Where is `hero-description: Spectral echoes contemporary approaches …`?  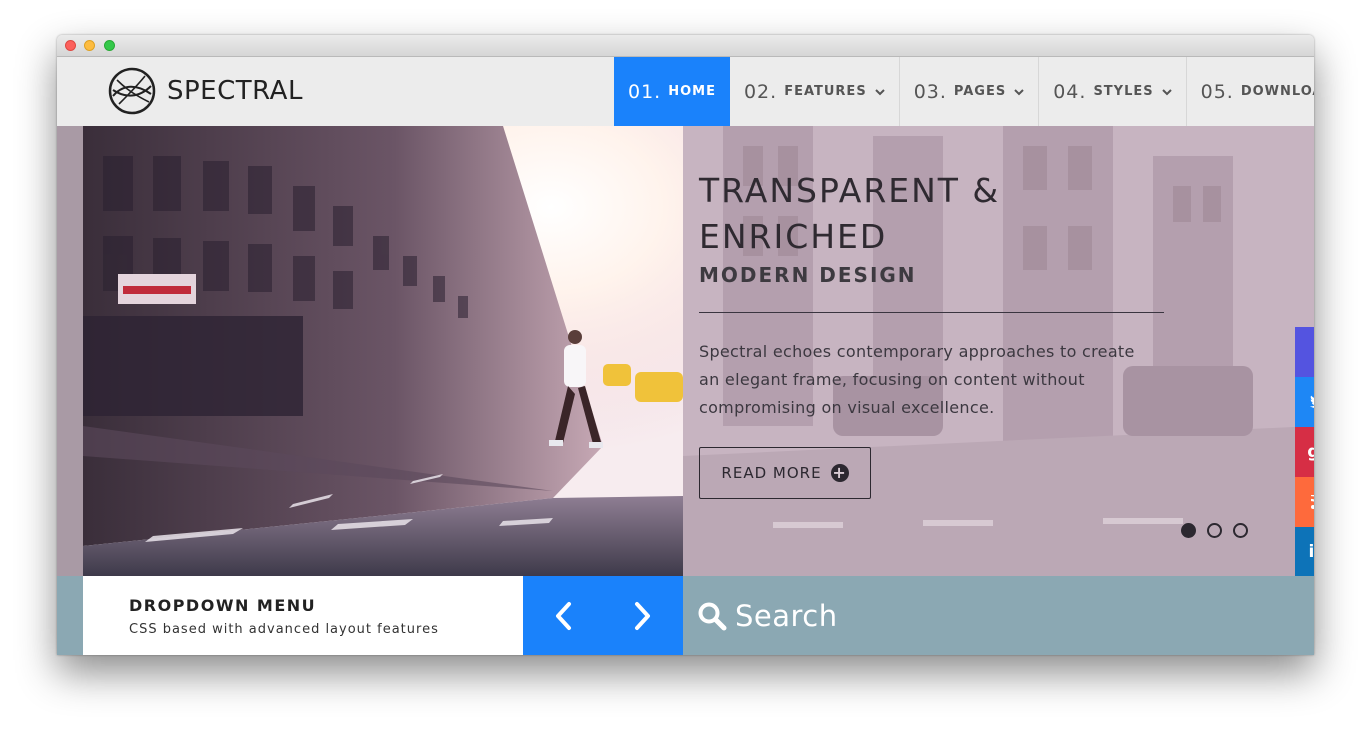
hero-description: Spectral echoes contemporary approaches … is located at coordinates (917, 379).